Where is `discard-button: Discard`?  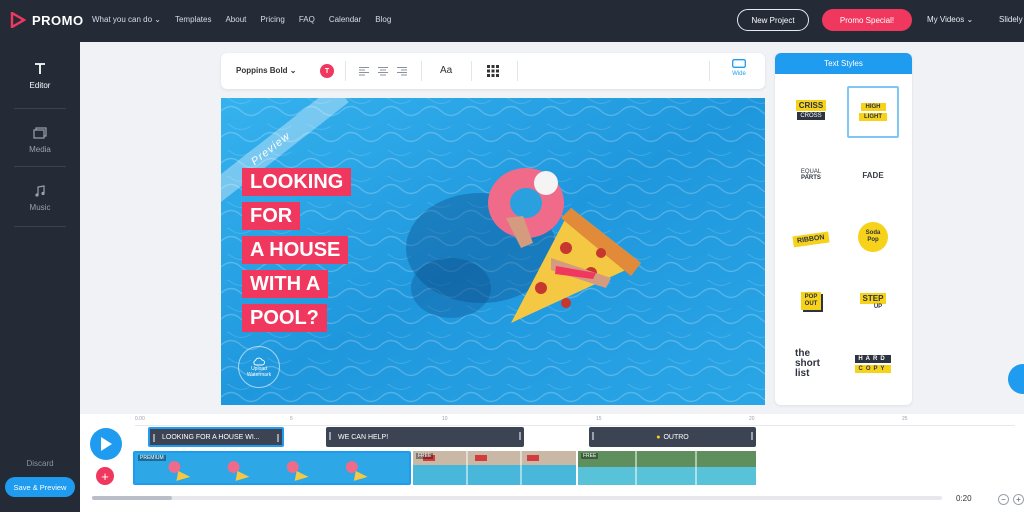
discard-button: Discard is located at coordinates (40, 463).